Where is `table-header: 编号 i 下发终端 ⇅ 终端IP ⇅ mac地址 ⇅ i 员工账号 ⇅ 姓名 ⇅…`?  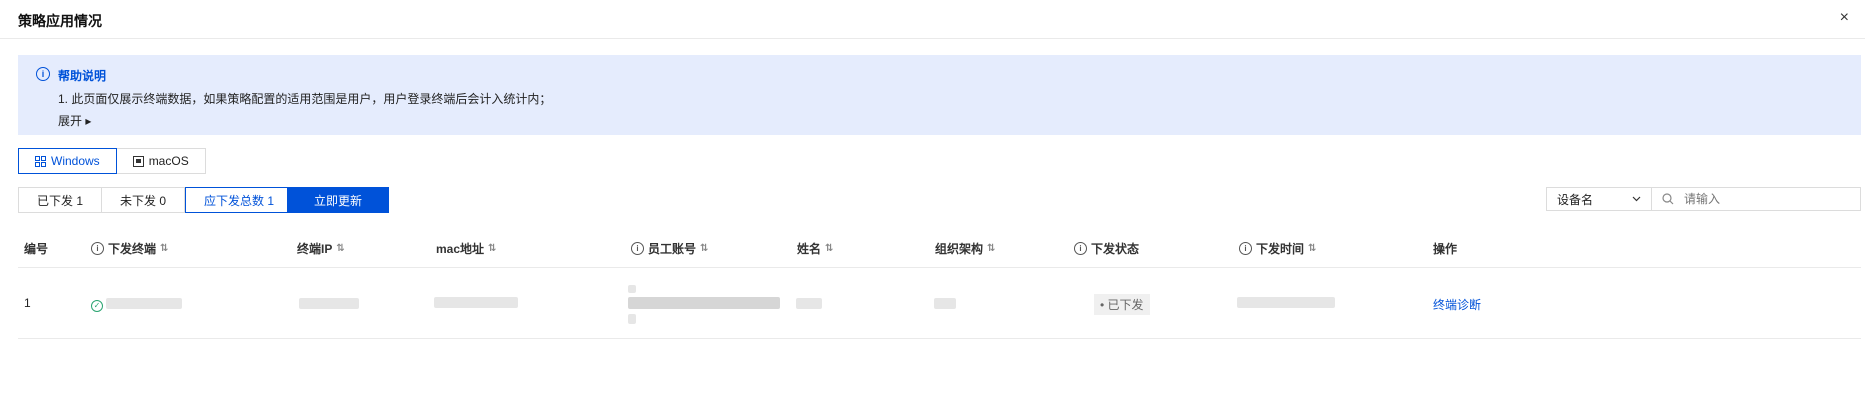
table-header: 编号 i 下发终端 ⇅ 终端IP ⇅ mac地址 ⇅ i 员工账号 ⇅ 姓名 ⇅… is located at coordinates (939, 247).